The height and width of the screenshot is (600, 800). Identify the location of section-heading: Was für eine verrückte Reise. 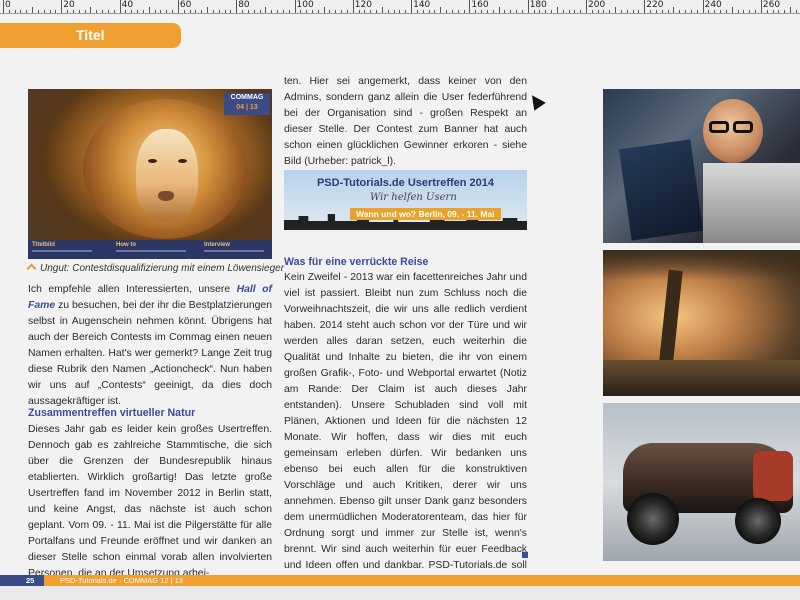
(356, 262).